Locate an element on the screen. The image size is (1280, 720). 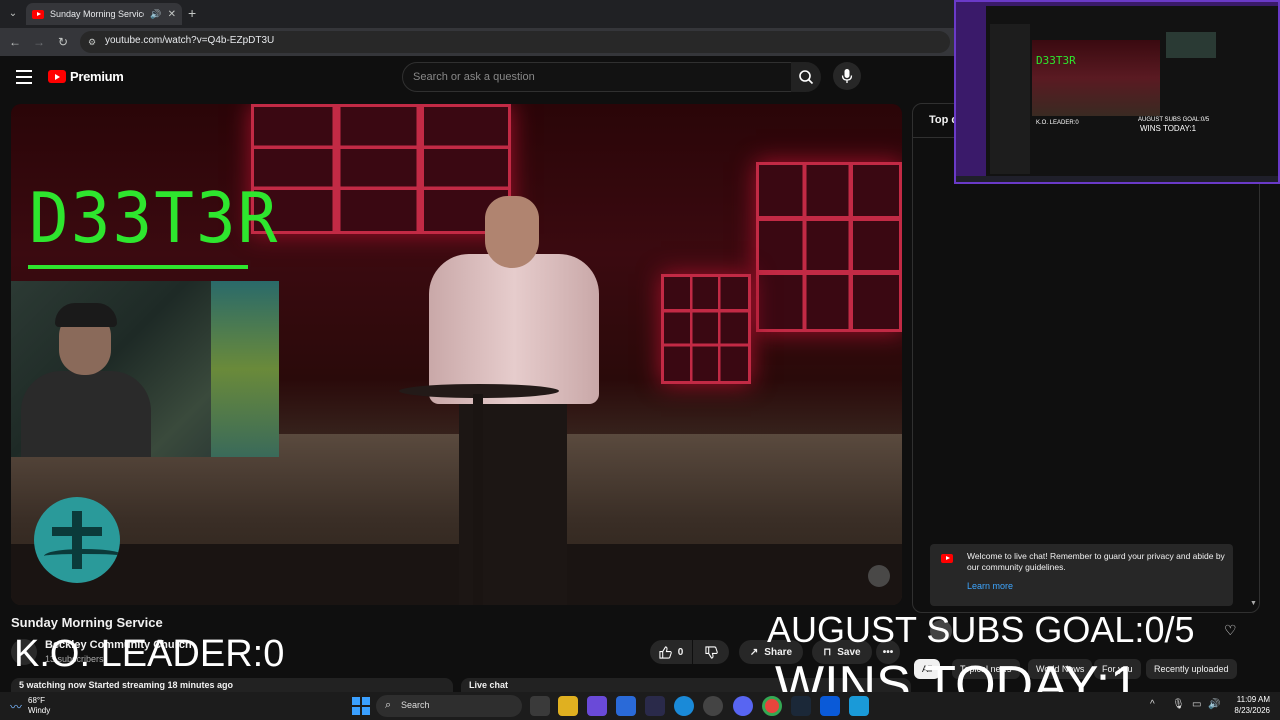
menu-icon is located at coordinates (24, 77).